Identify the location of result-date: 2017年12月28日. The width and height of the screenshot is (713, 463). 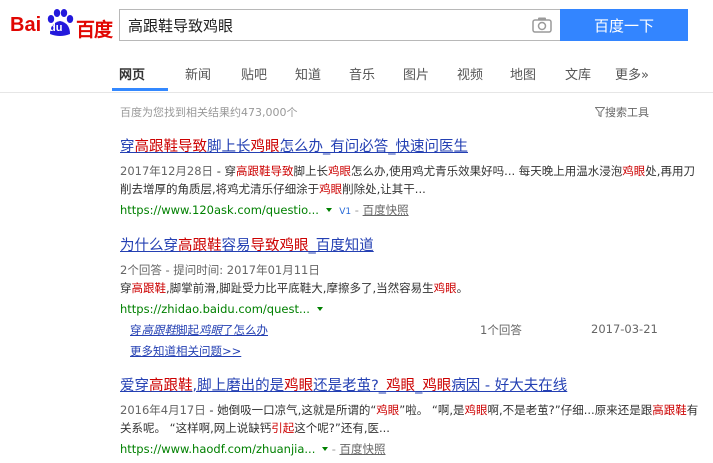
(167, 171).